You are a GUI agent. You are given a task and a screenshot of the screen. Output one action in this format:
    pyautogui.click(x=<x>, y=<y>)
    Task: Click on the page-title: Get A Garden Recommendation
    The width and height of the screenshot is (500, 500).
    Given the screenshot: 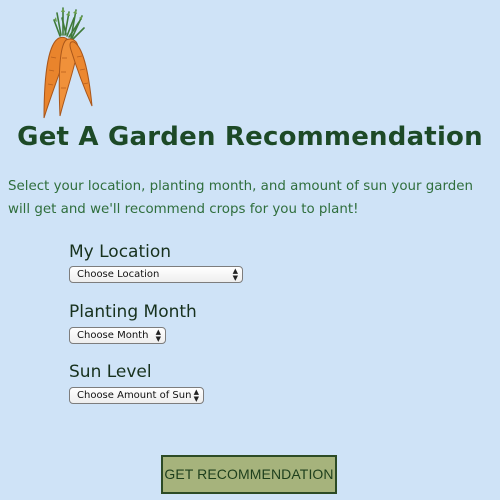 What is the action you would take?
    pyautogui.click(x=250, y=137)
    